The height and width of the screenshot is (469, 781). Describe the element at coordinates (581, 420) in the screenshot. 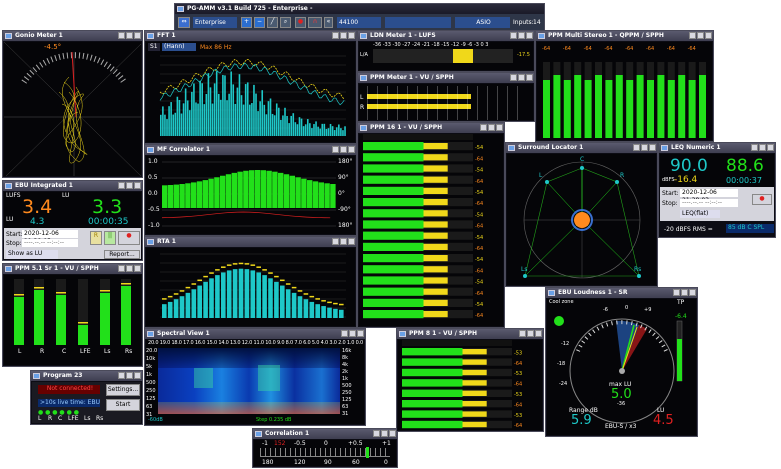

I see `range-value: 5.9` at that location.